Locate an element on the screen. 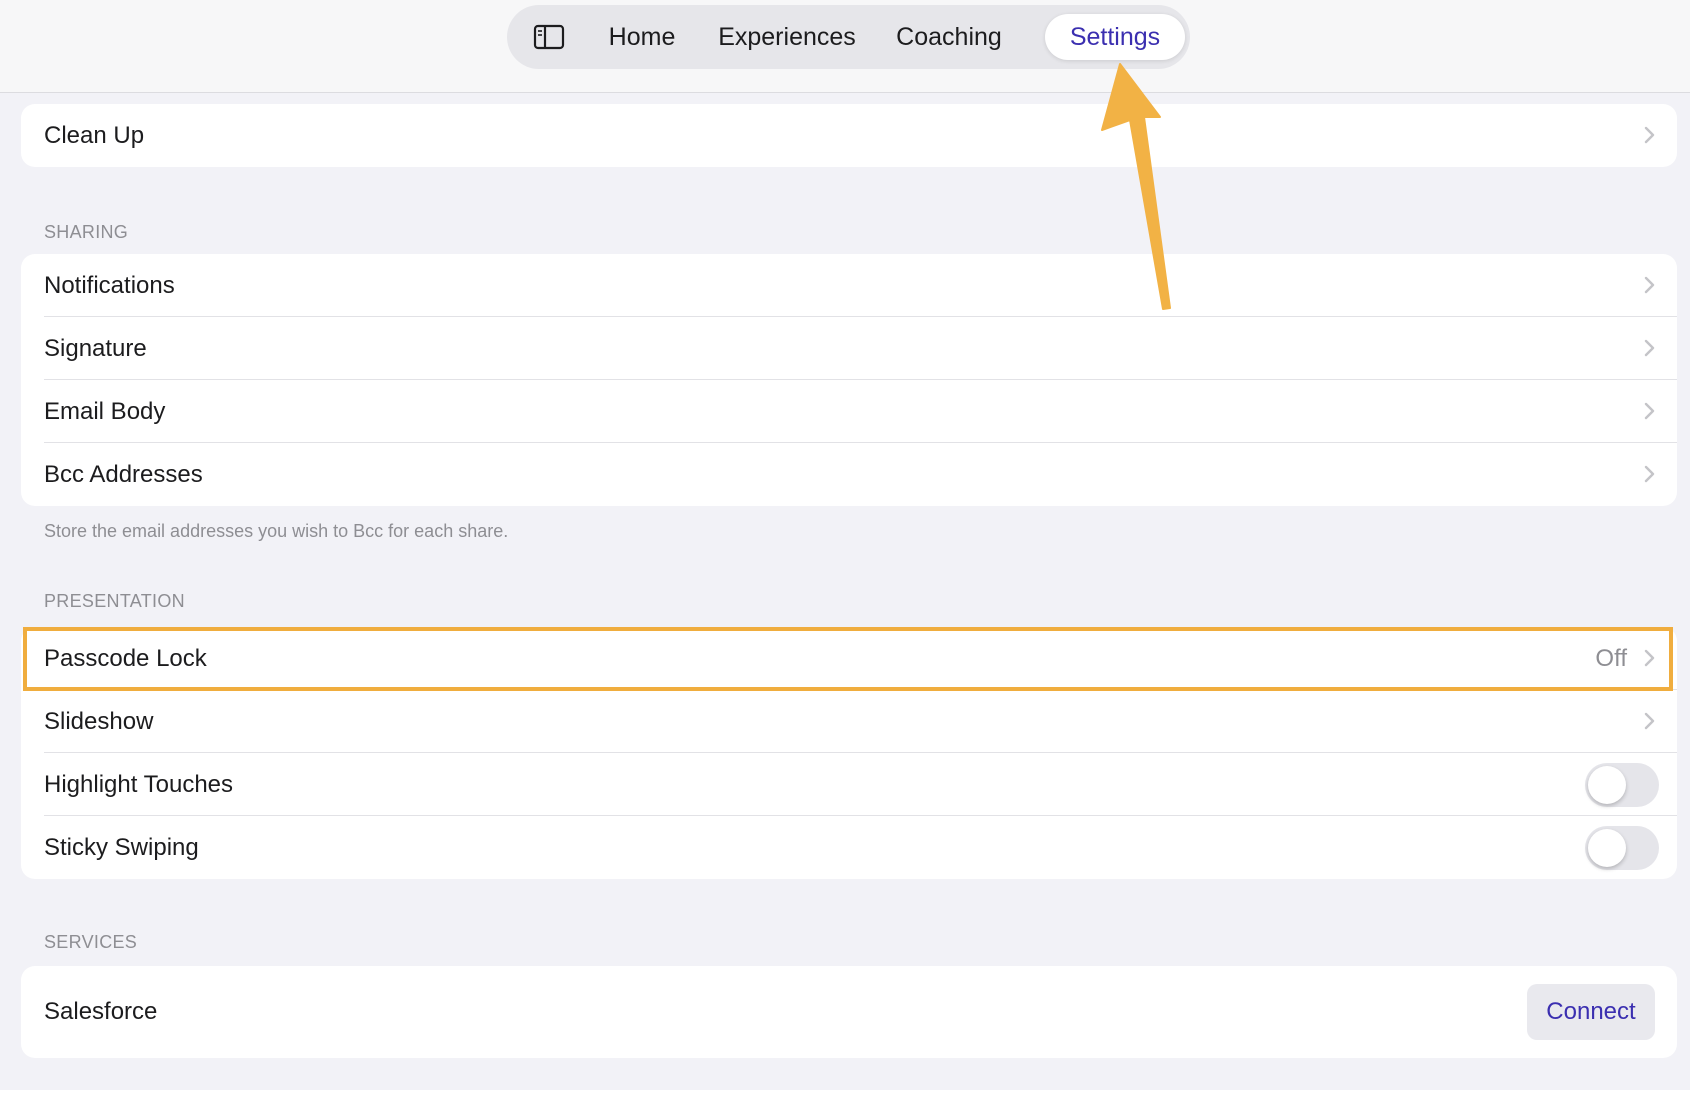 The width and height of the screenshot is (1704, 1116). services-group: Salesforce Connect is located at coordinates (849, 1012).